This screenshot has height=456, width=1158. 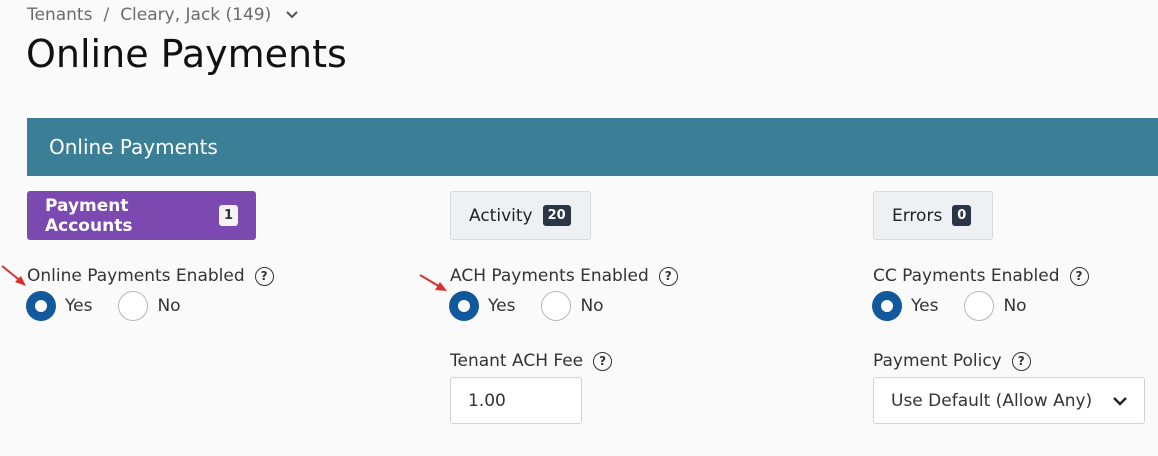 I want to click on tenant-ach-fee-label: Tenant ACH Fee ?, so click(x=531, y=361).